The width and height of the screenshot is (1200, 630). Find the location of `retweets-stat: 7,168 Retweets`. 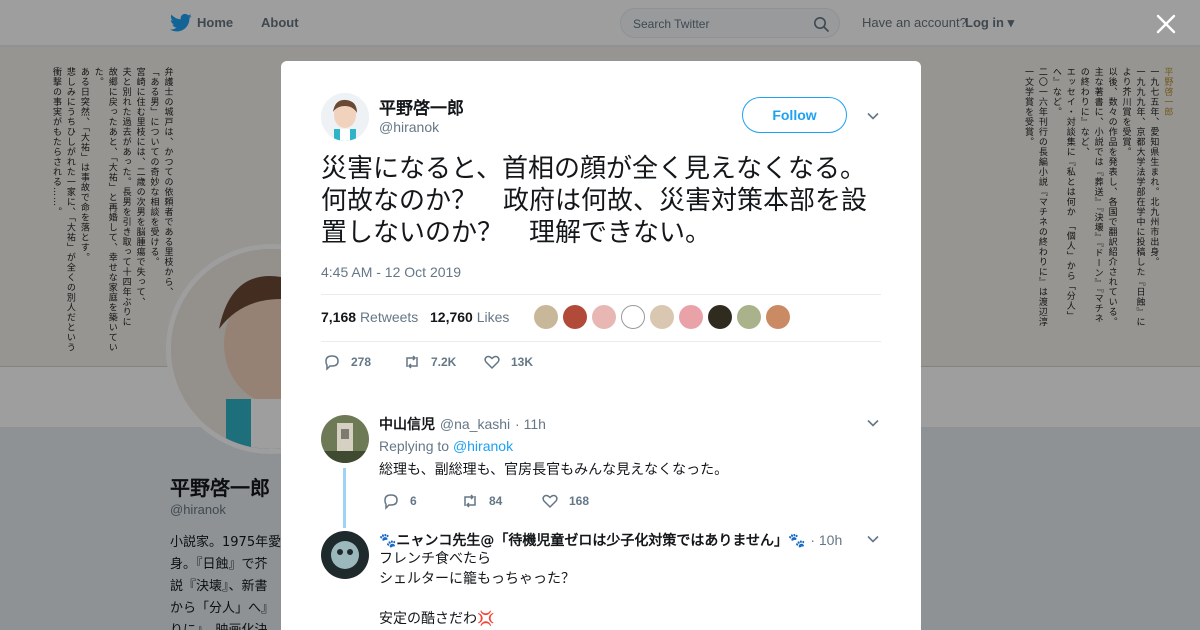

retweets-stat: 7,168 Retweets is located at coordinates (369, 317).